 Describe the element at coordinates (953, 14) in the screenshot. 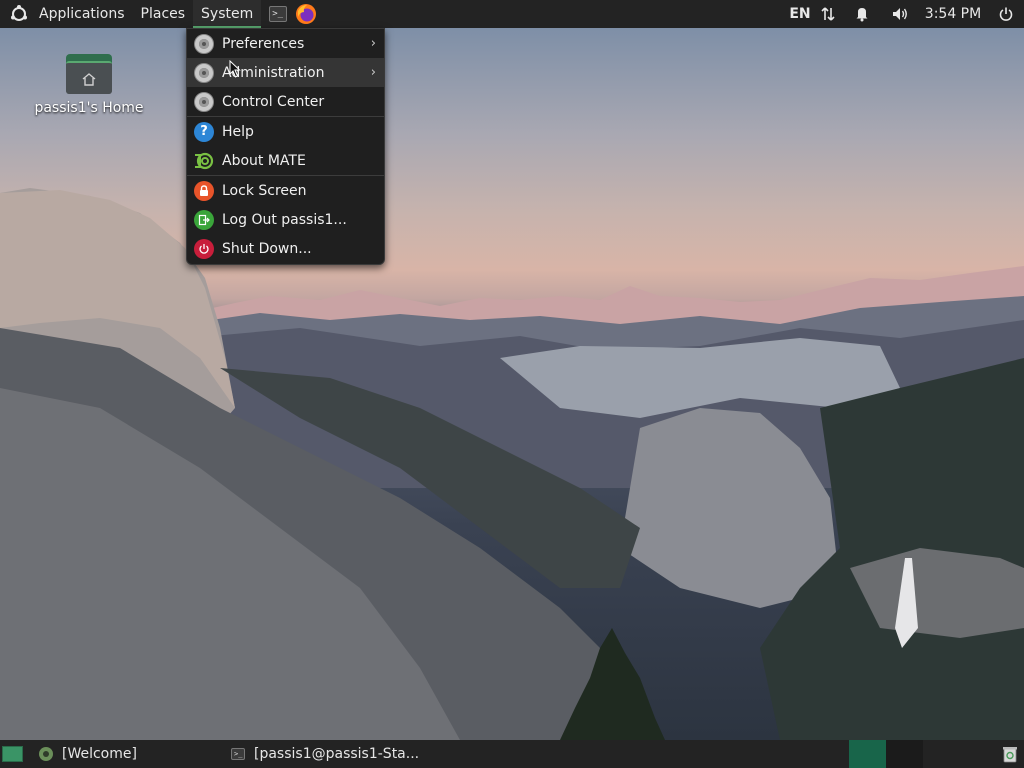

I see `clock: 3:54 PM` at that location.